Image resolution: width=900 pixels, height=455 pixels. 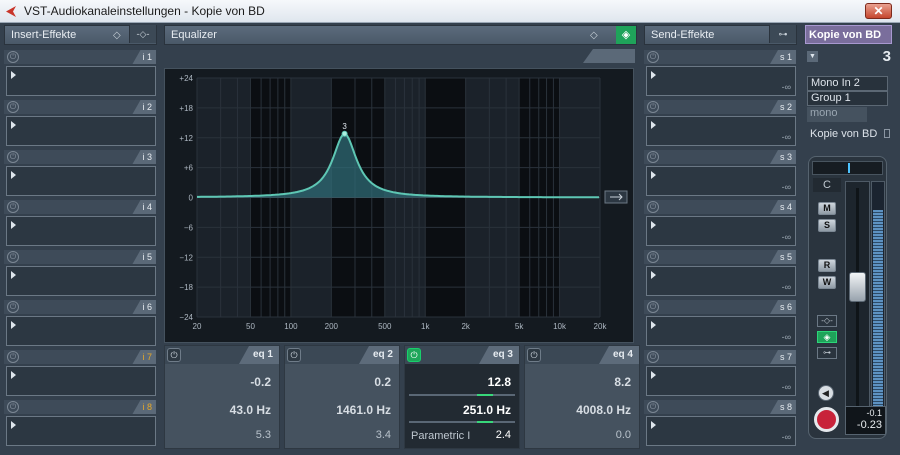 I want to click on eq-gain-slider, so click(x=462, y=395).